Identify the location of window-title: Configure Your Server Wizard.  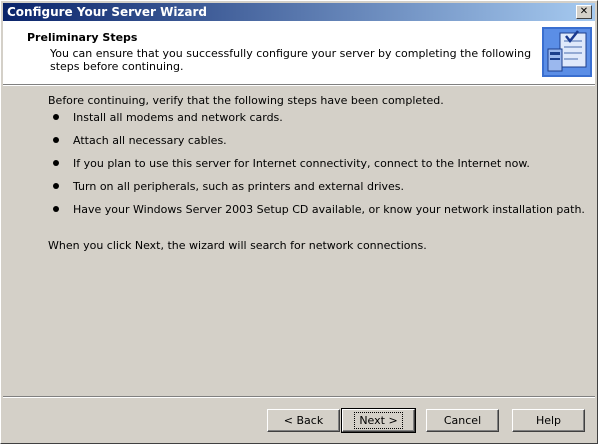
(107, 12).